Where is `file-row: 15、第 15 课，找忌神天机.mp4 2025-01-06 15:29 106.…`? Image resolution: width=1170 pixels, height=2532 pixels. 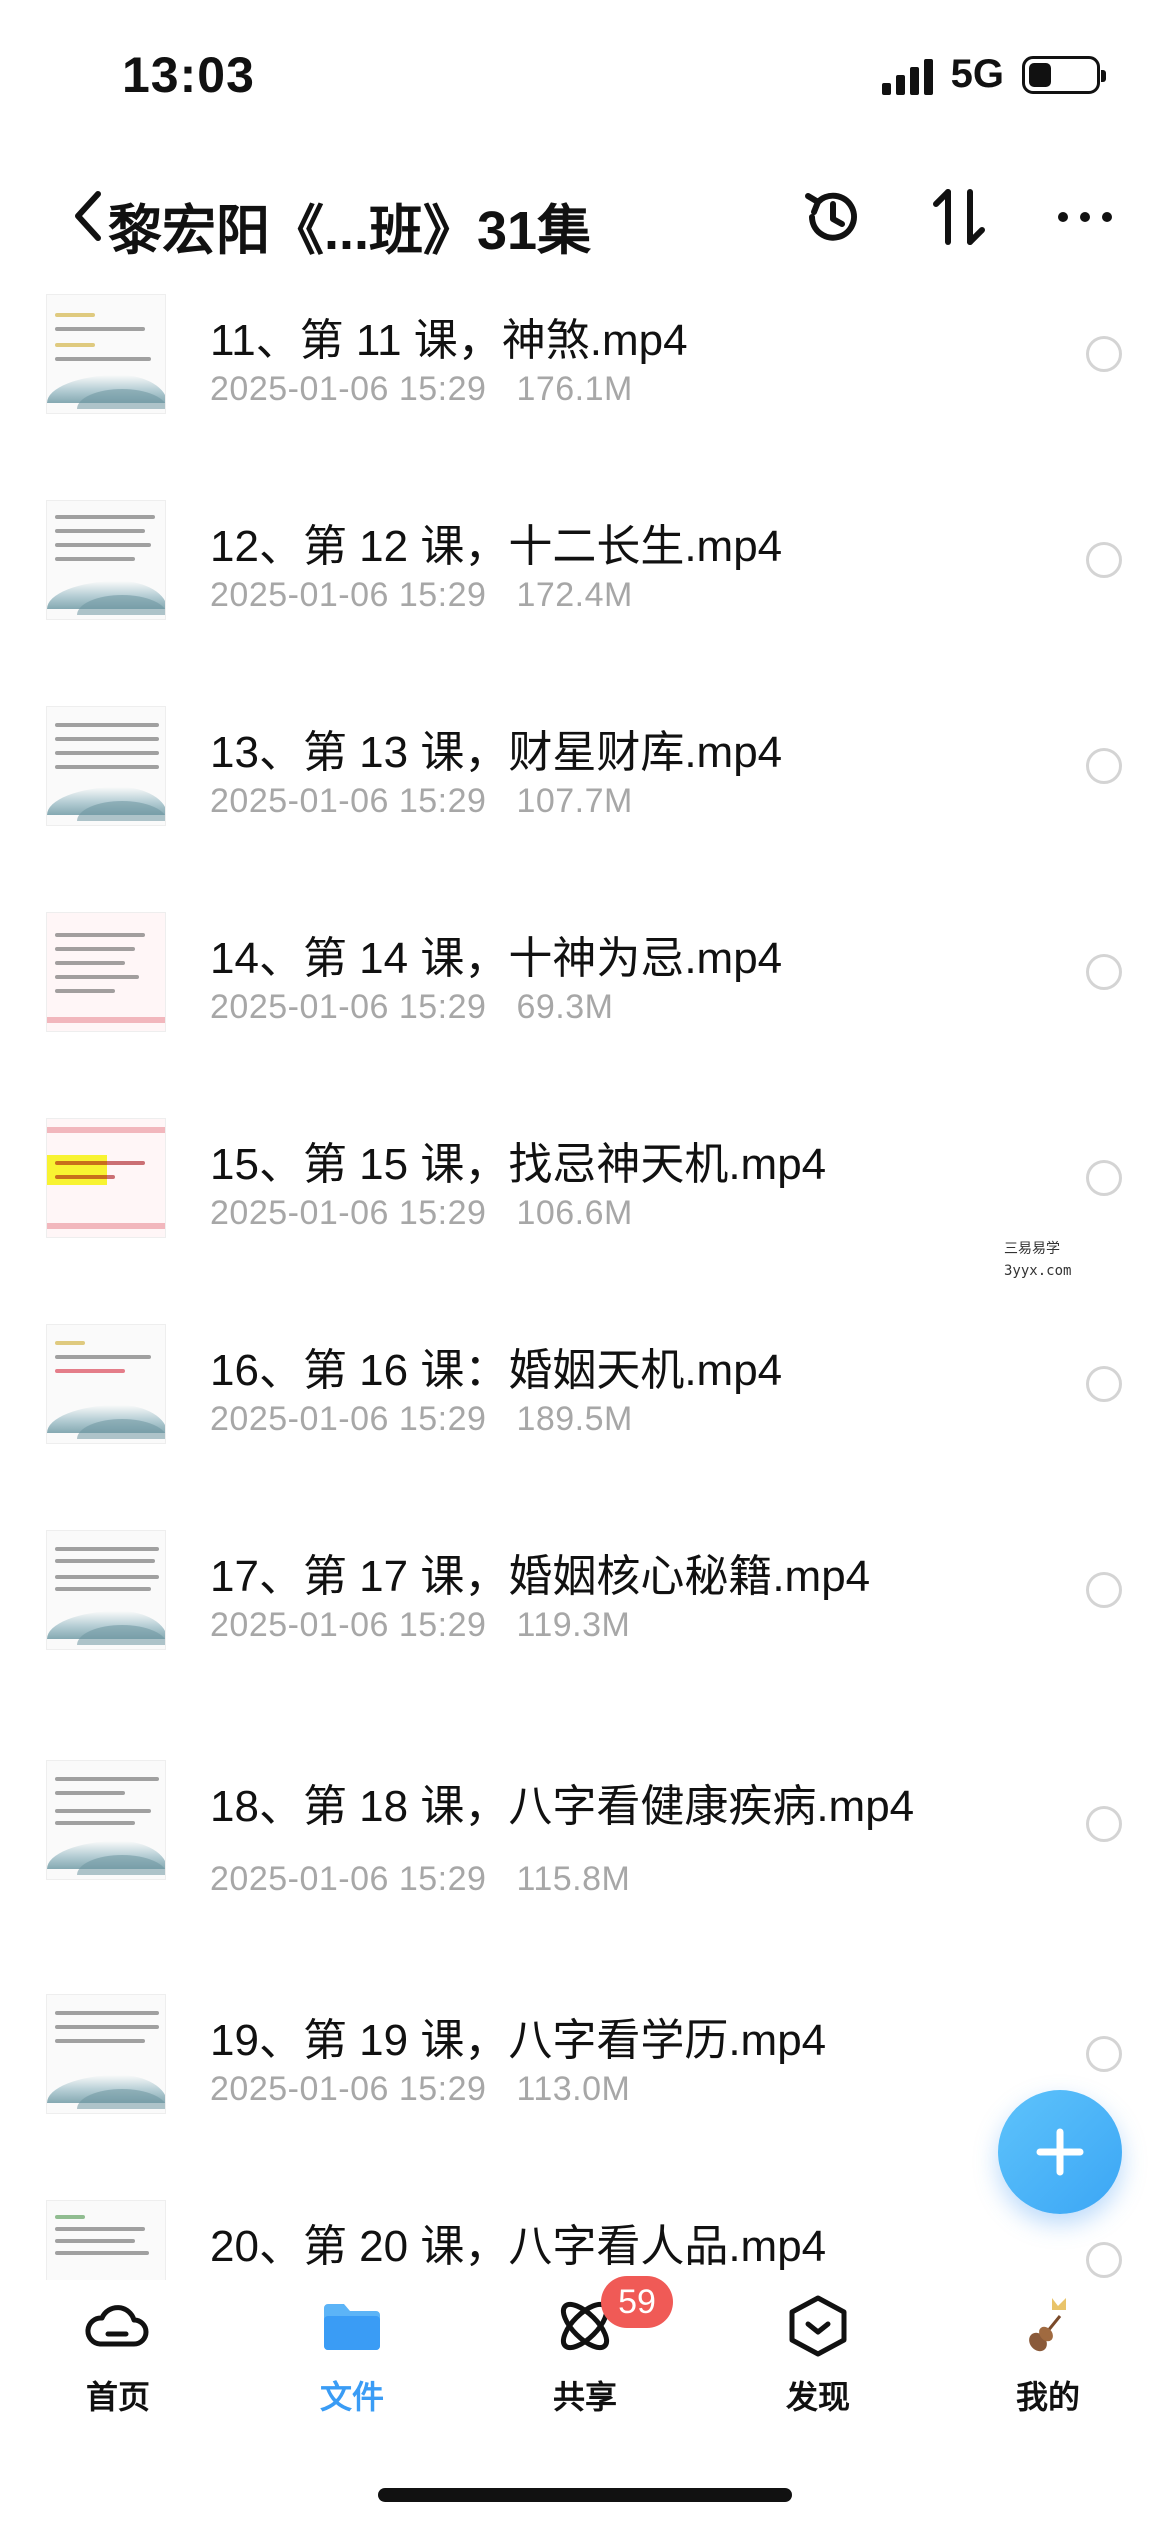
file-row: 15、第 15 课，找忌神天机.mp4 2025-01-06 15:29 106.… is located at coordinates (585, 1204).